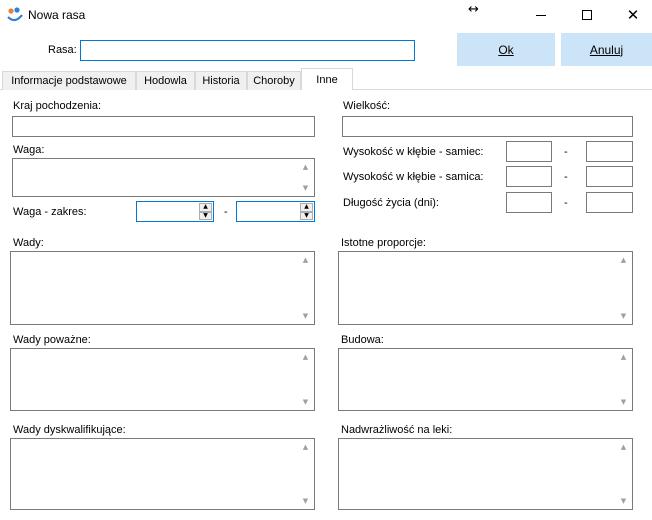 This screenshot has height=520, width=652. Describe the element at coordinates (69, 430) in the screenshot. I see `wady-dyskwalifikujace-label: Wady dyskwalifikujące:` at that location.